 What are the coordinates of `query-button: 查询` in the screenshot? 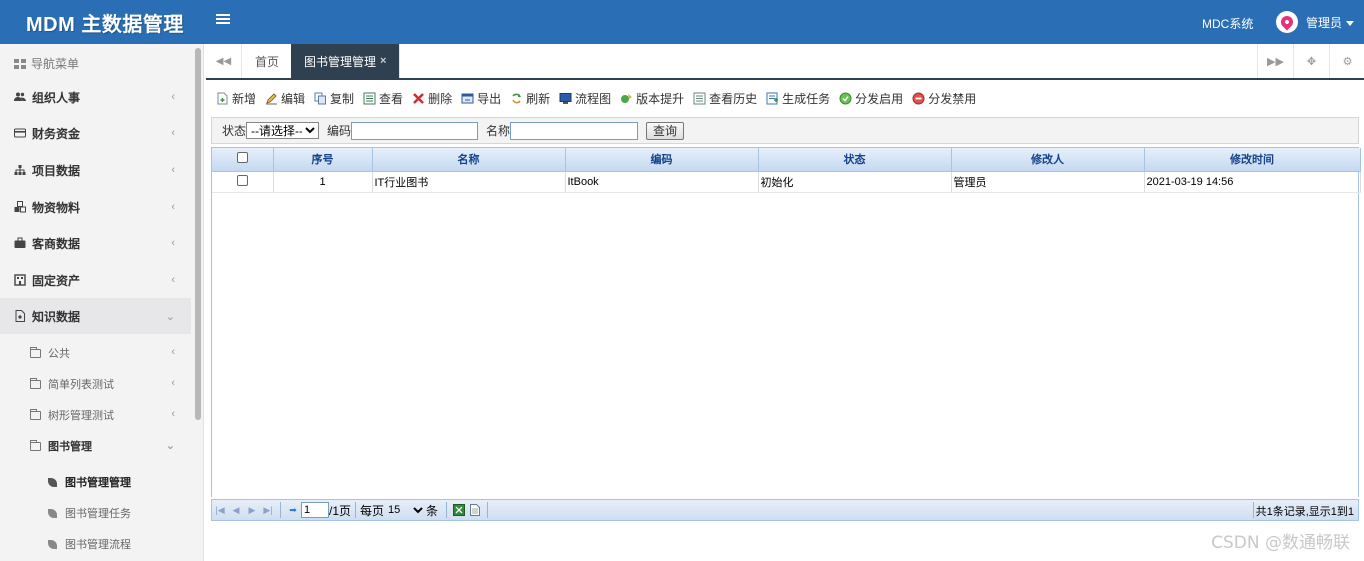 It's located at (665, 130).